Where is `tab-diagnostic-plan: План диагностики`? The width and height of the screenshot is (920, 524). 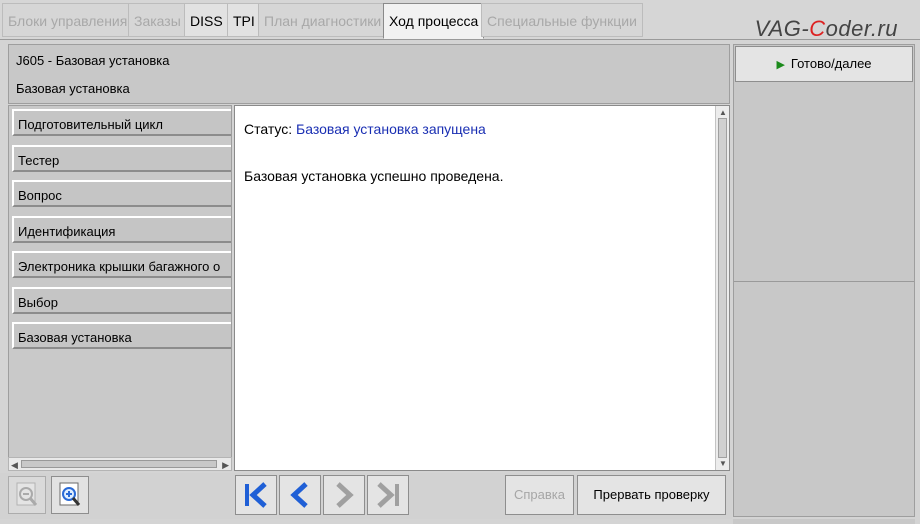 tab-diagnostic-plan: План диагностики is located at coordinates (323, 20).